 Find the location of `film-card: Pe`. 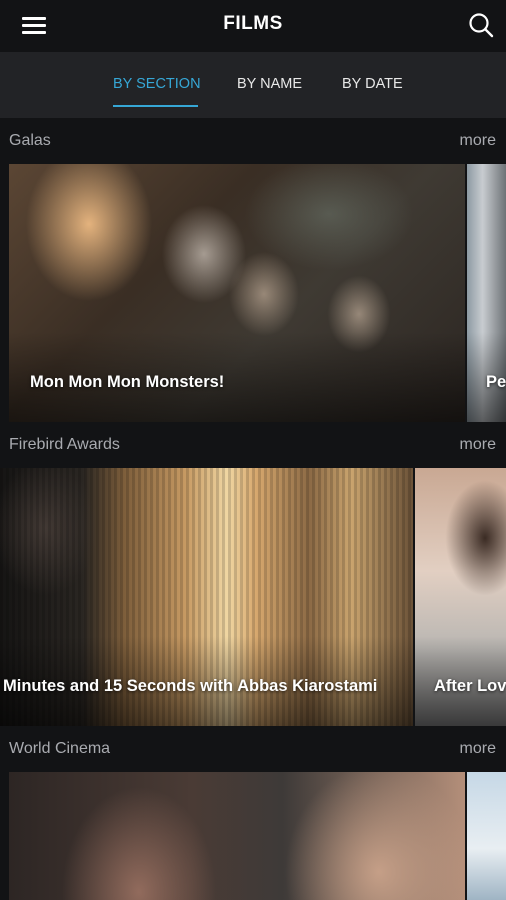

film-card: Pe is located at coordinates (486, 293).